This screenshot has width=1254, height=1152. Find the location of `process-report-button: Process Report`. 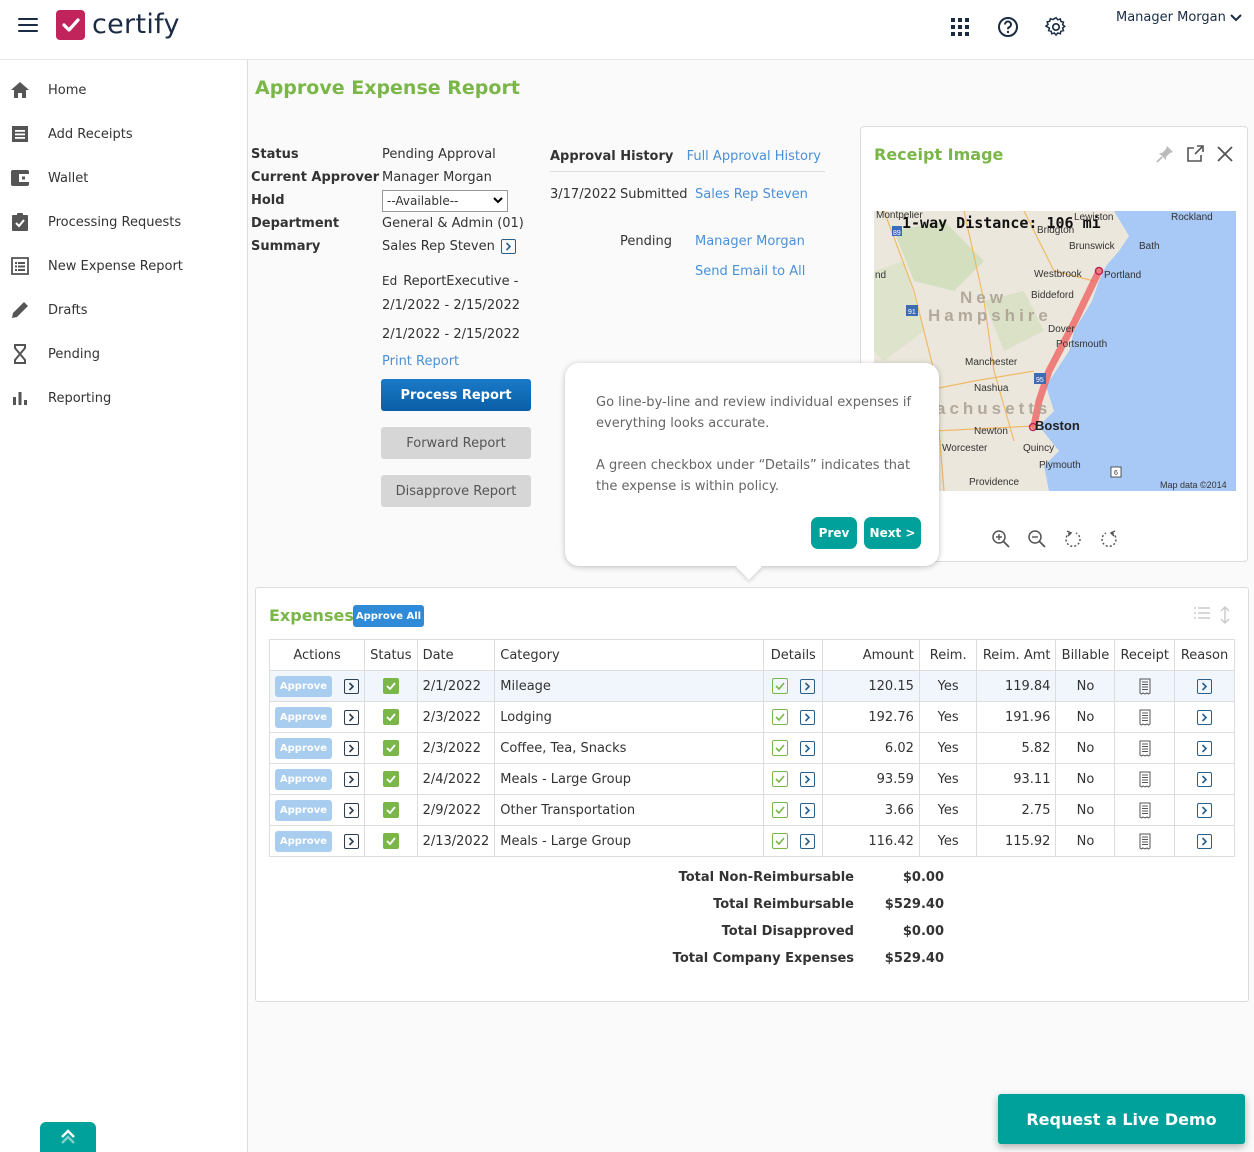

process-report-button: Process Report is located at coordinates (456, 395).